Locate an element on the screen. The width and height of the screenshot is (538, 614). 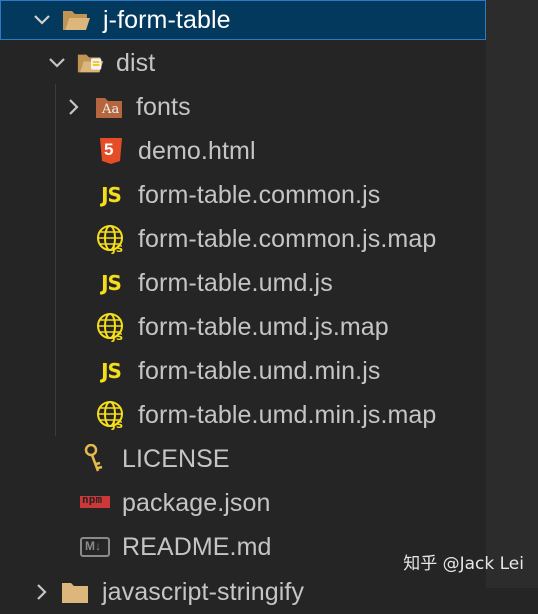
tree-item-label: form-table.umd.js is located at coordinates (235, 282).